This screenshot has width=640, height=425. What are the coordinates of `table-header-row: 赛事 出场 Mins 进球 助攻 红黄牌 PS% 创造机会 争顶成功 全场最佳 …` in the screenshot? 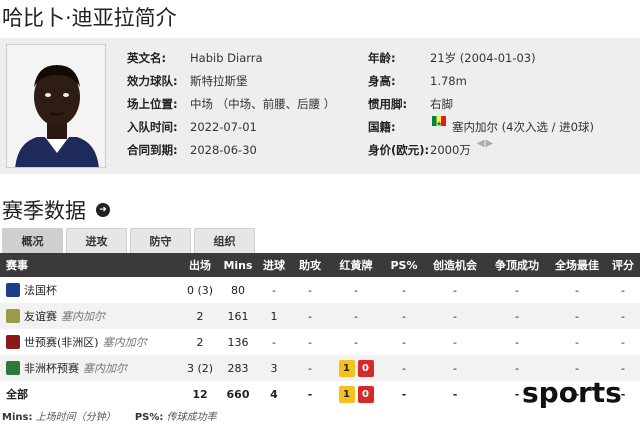 It's located at (320, 265).